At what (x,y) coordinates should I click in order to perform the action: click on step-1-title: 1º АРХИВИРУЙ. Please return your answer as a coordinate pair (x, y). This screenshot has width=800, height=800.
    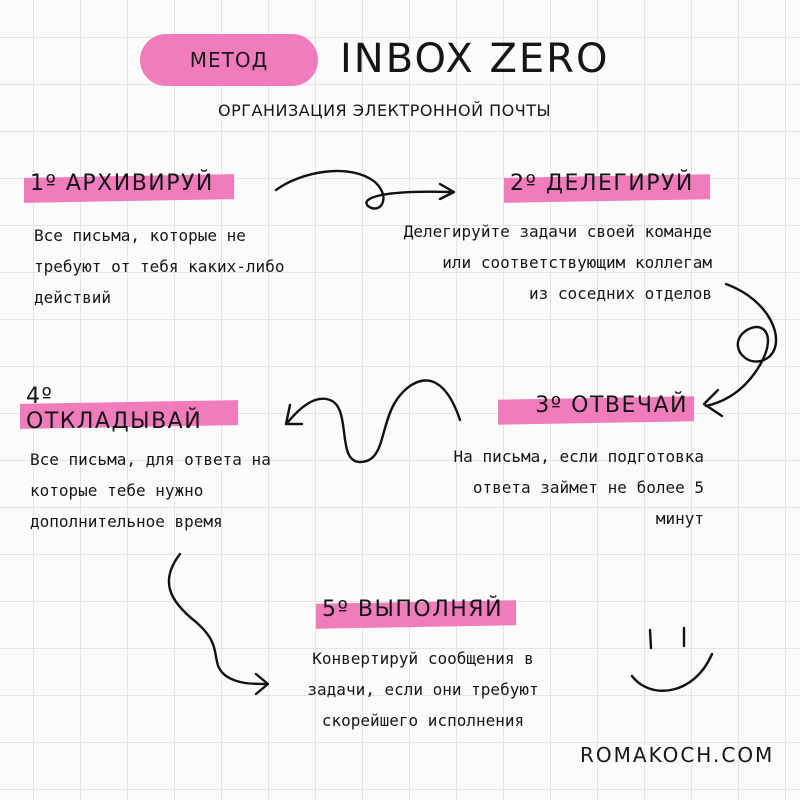
    Looking at the image, I should click on (129, 183).